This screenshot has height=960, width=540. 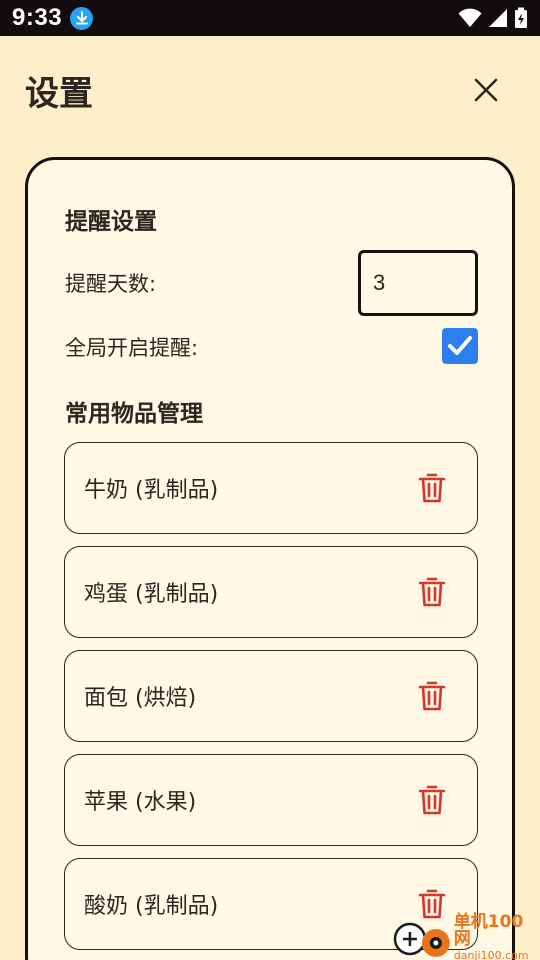 I want to click on status-icons, so click(x=493, y=18).